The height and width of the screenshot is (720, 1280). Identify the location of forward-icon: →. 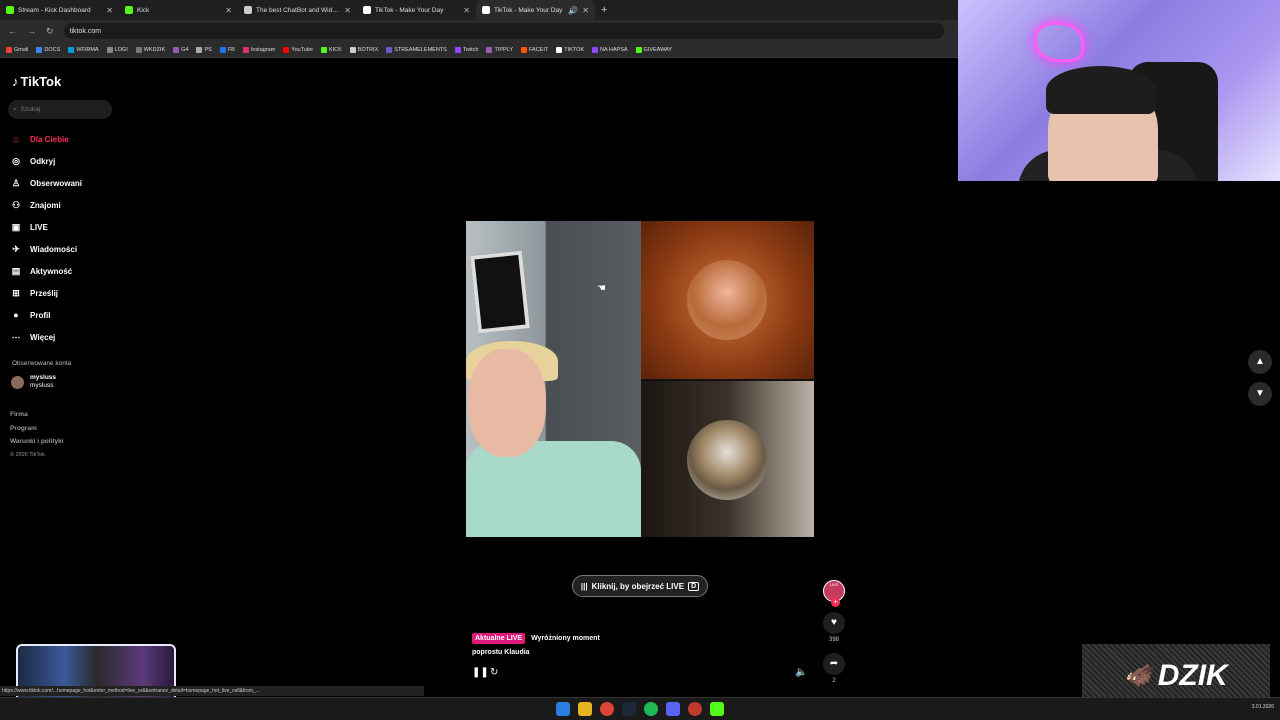
(31, 31).